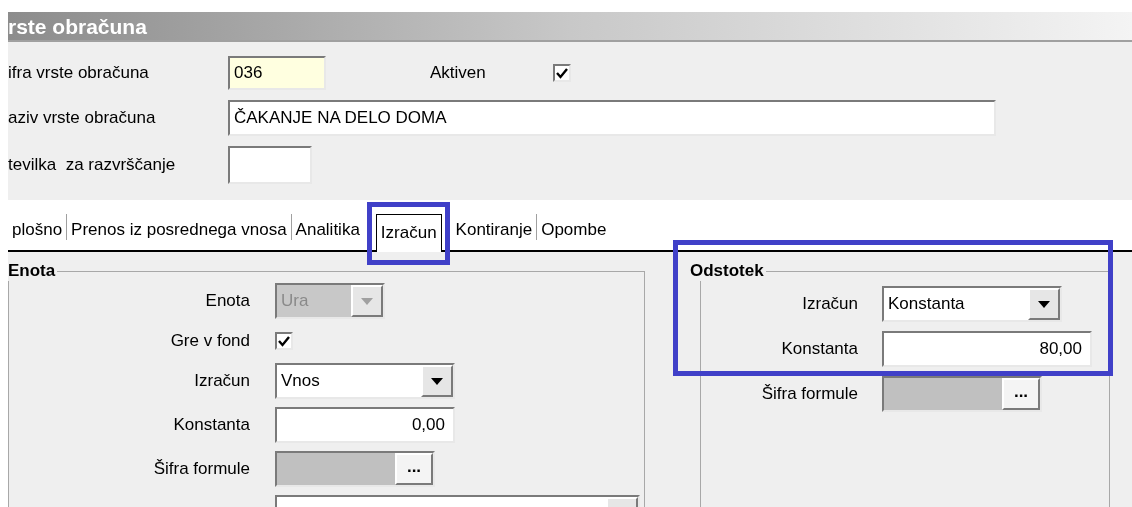 This screenshot has height=507, width=1132. Describe the element at coordinates (270, 165) in the screenshot. I see `text-field` at that location.